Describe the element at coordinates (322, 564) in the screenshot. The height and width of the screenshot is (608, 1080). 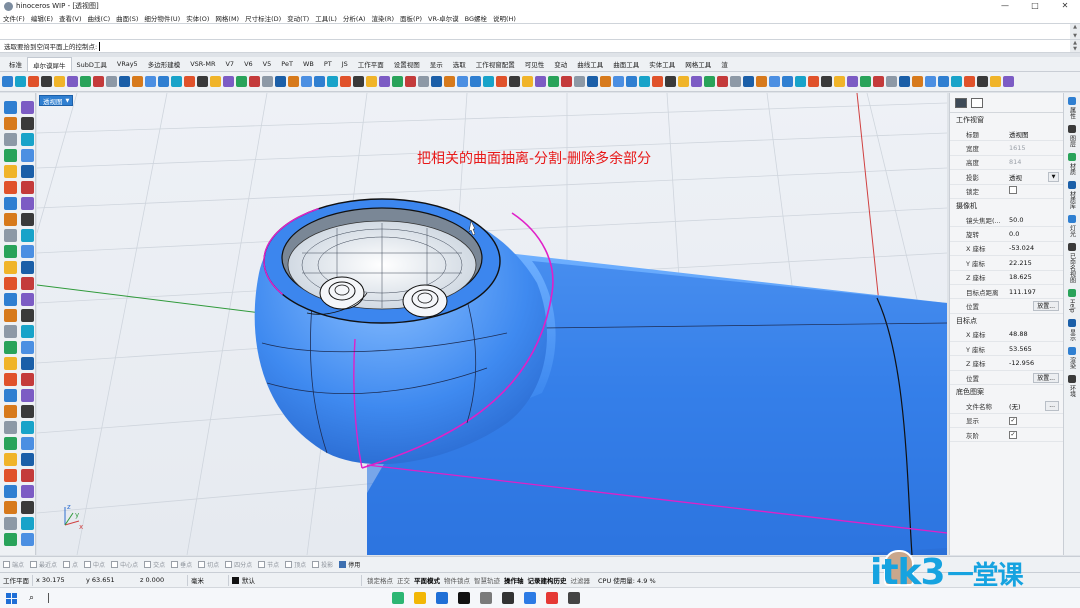
I see `osnap-11: 投影` at that location.